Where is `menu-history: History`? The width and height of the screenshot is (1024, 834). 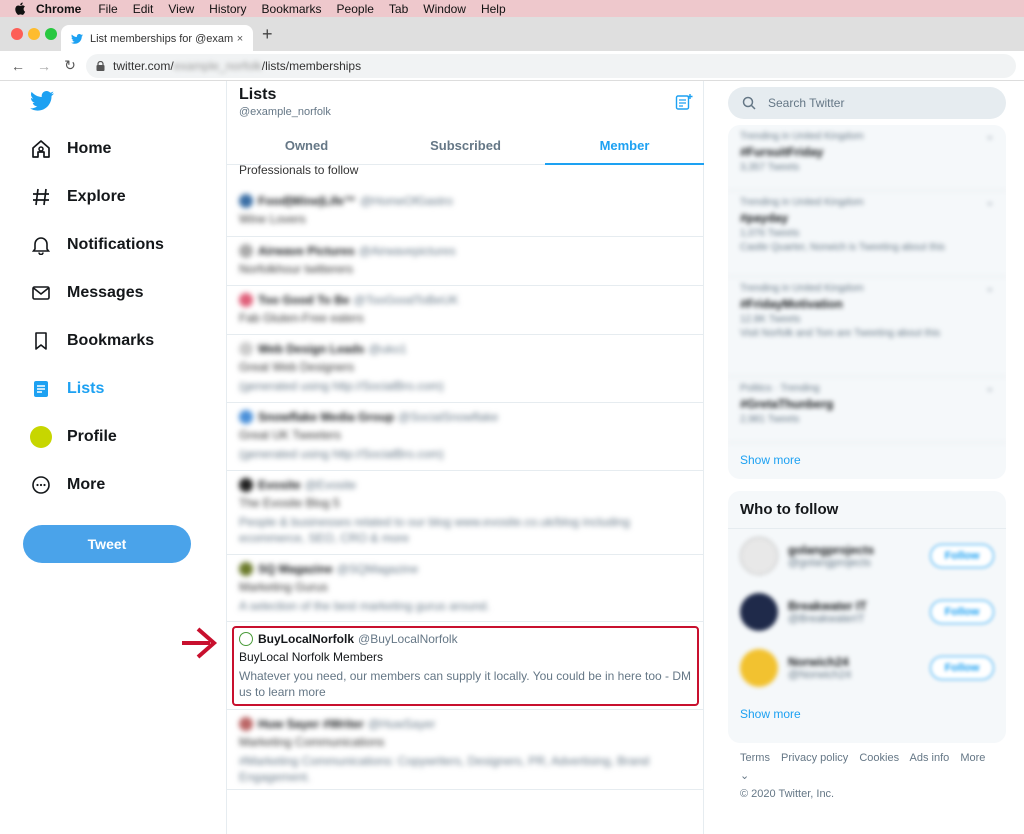
menu-history: History is located at coordinates (227, 9).